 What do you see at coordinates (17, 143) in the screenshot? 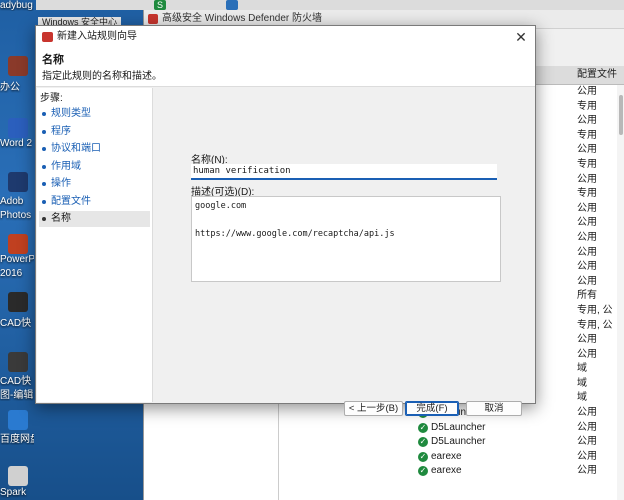
I see `desktop-icon-label: Word 2` at bounding box center [17, 143].